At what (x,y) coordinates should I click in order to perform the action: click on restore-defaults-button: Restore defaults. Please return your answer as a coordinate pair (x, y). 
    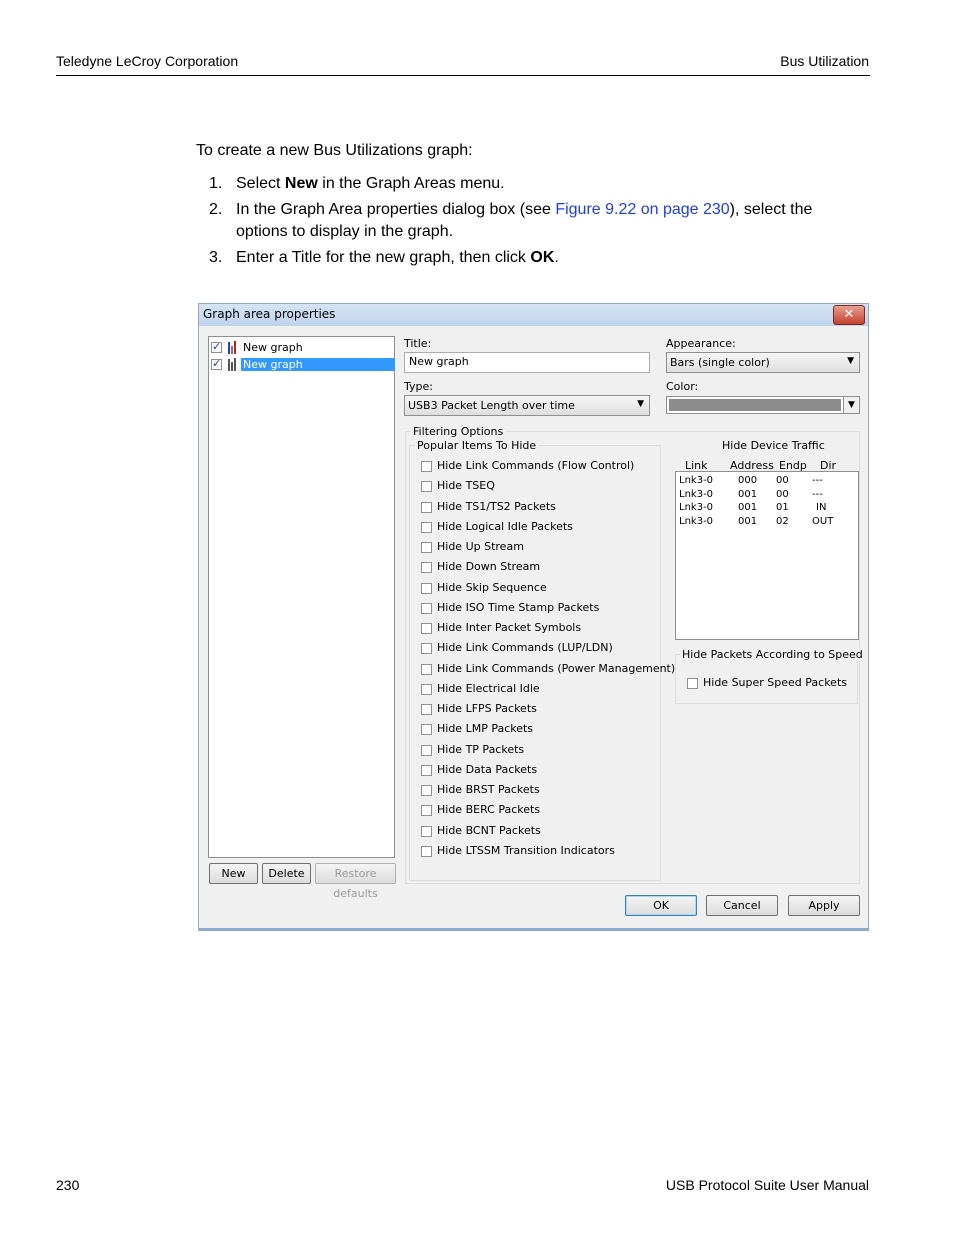
    Looking at the image, I should click on (355, 881).